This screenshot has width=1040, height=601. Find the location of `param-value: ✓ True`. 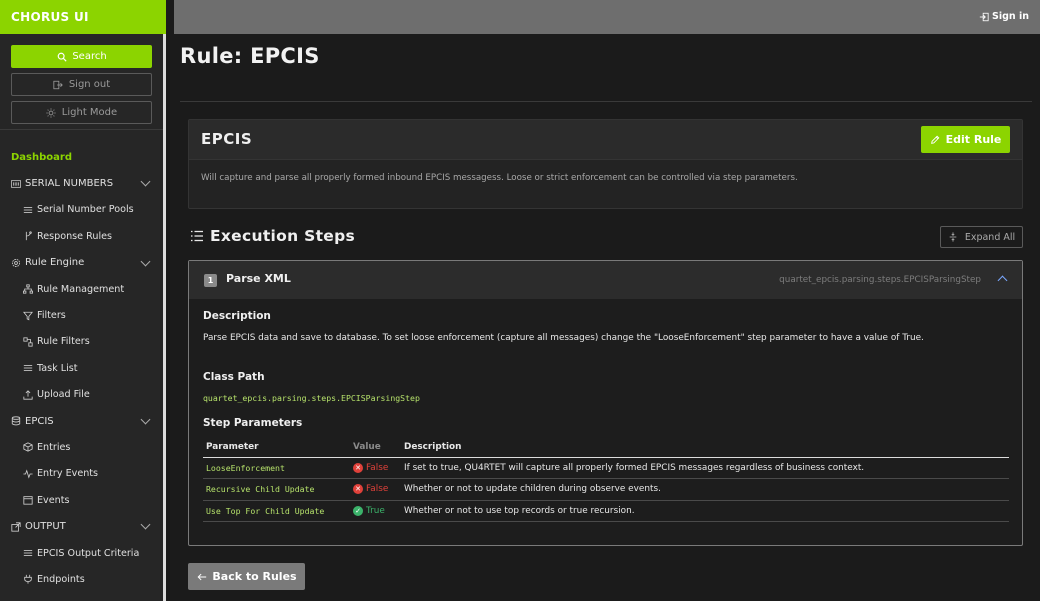

param-value: ✓ True is located at coordinates (375, 511).